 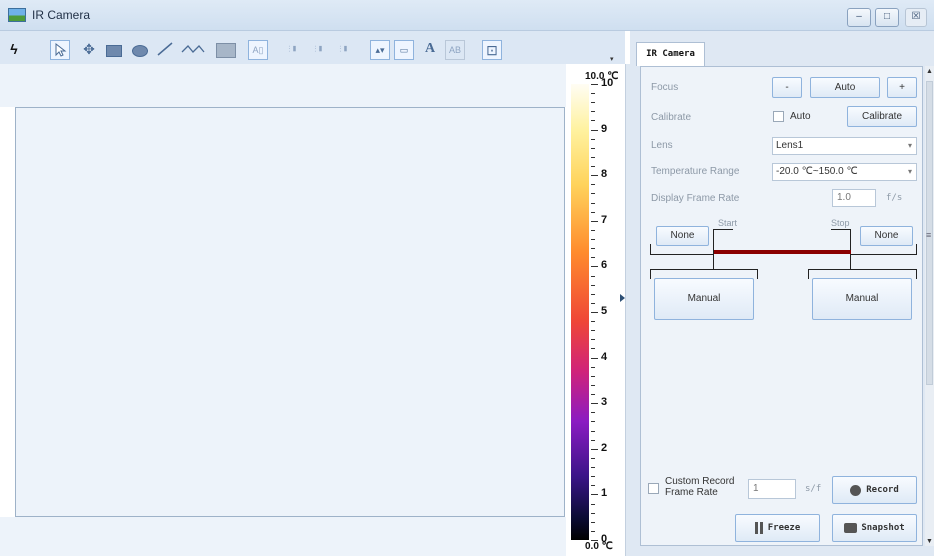 What do you see at coordinates (778, 116) in the screenshot?
I see `calibrate-auto-checkbox` at bounding box center [778, 116].